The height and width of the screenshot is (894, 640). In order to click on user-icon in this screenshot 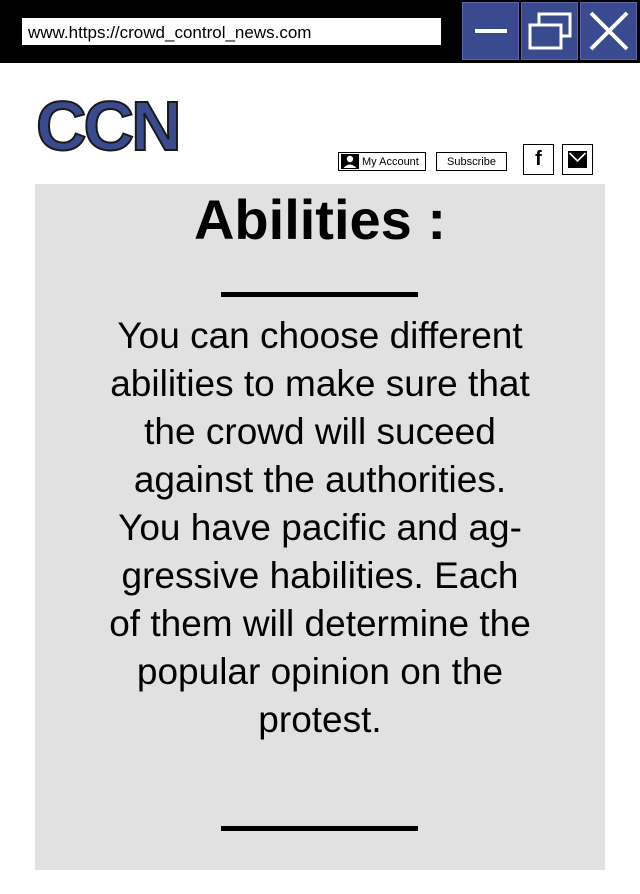, I will do `click(350, 161)`.